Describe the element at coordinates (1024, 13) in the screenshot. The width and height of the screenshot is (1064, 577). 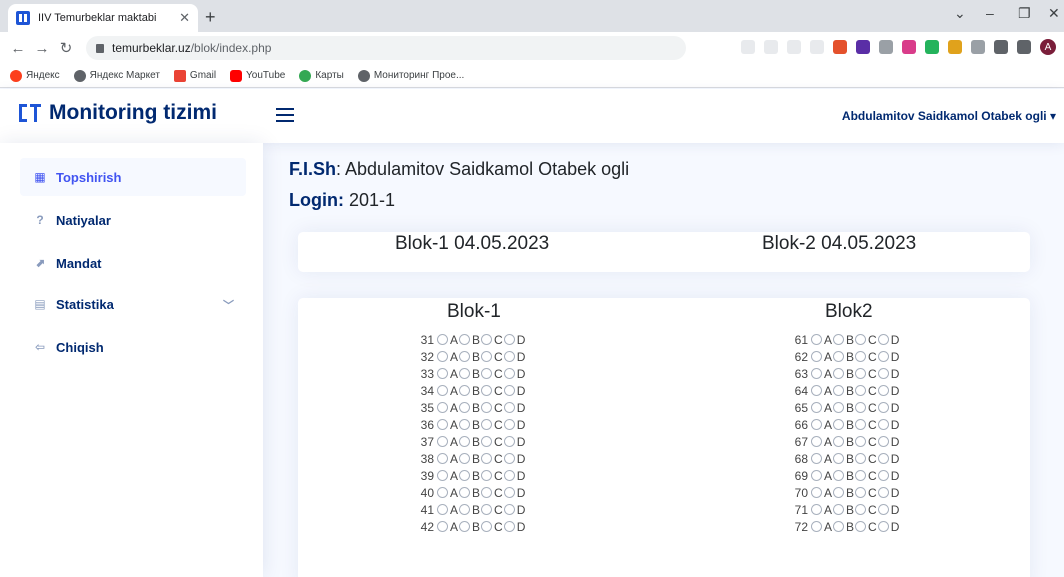
I see `restore-icon: ❐` at that location.